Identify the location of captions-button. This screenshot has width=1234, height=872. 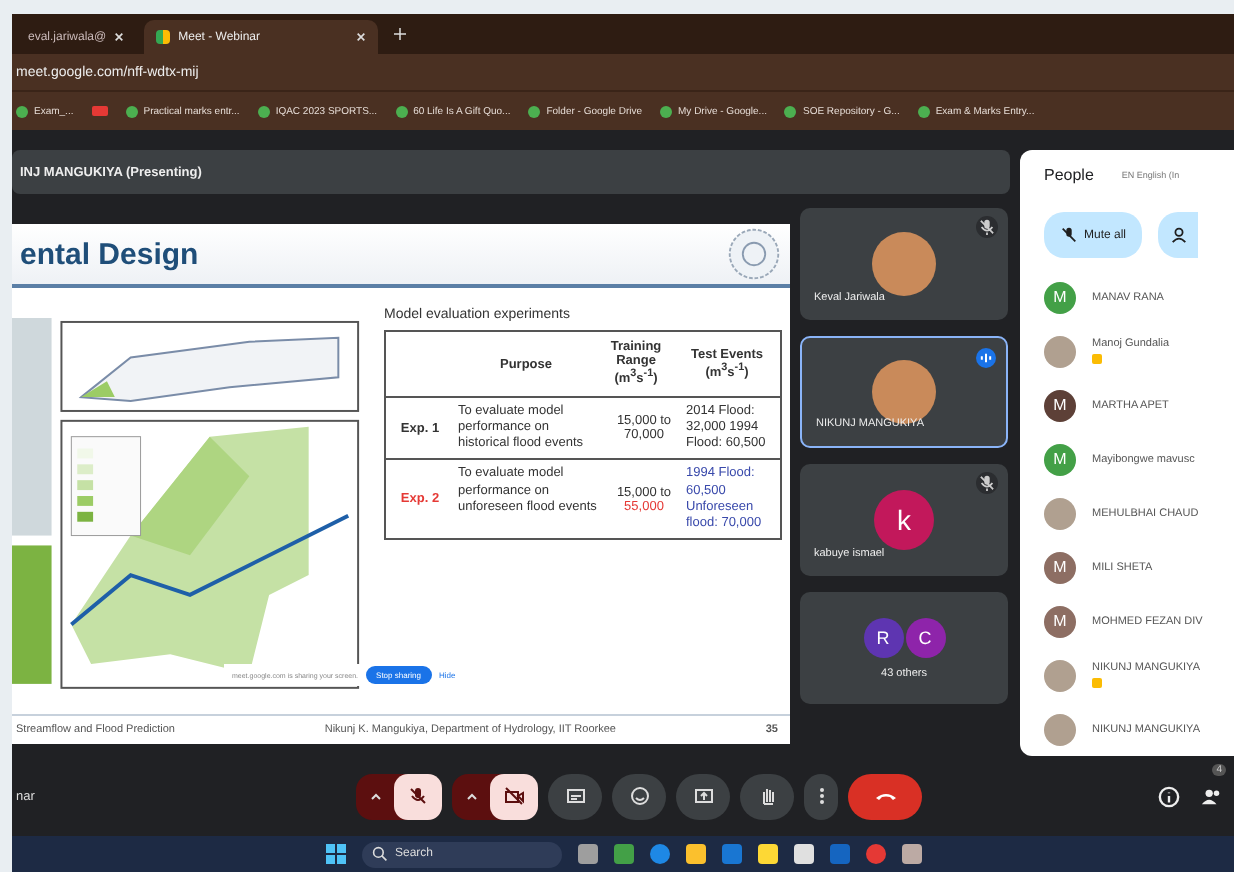
(575, 796).